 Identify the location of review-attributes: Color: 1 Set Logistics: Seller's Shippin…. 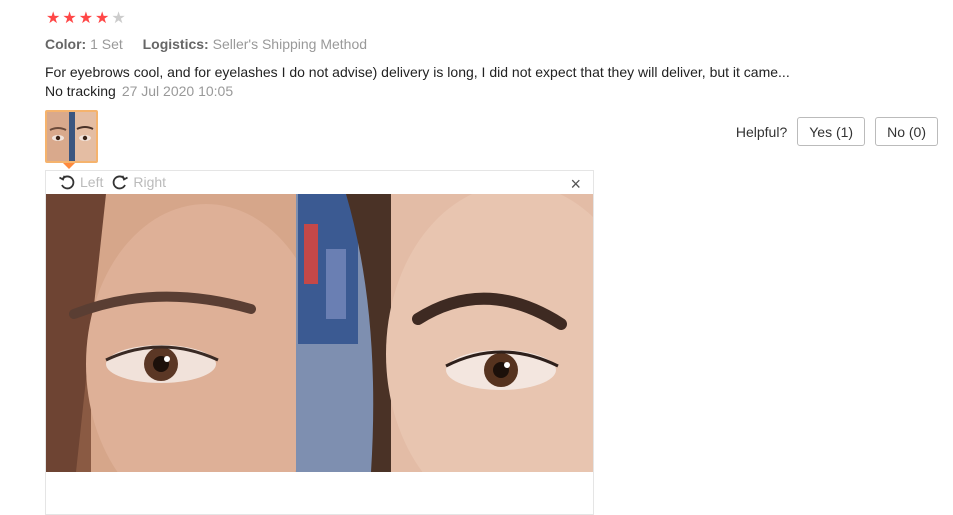
(206, 44).